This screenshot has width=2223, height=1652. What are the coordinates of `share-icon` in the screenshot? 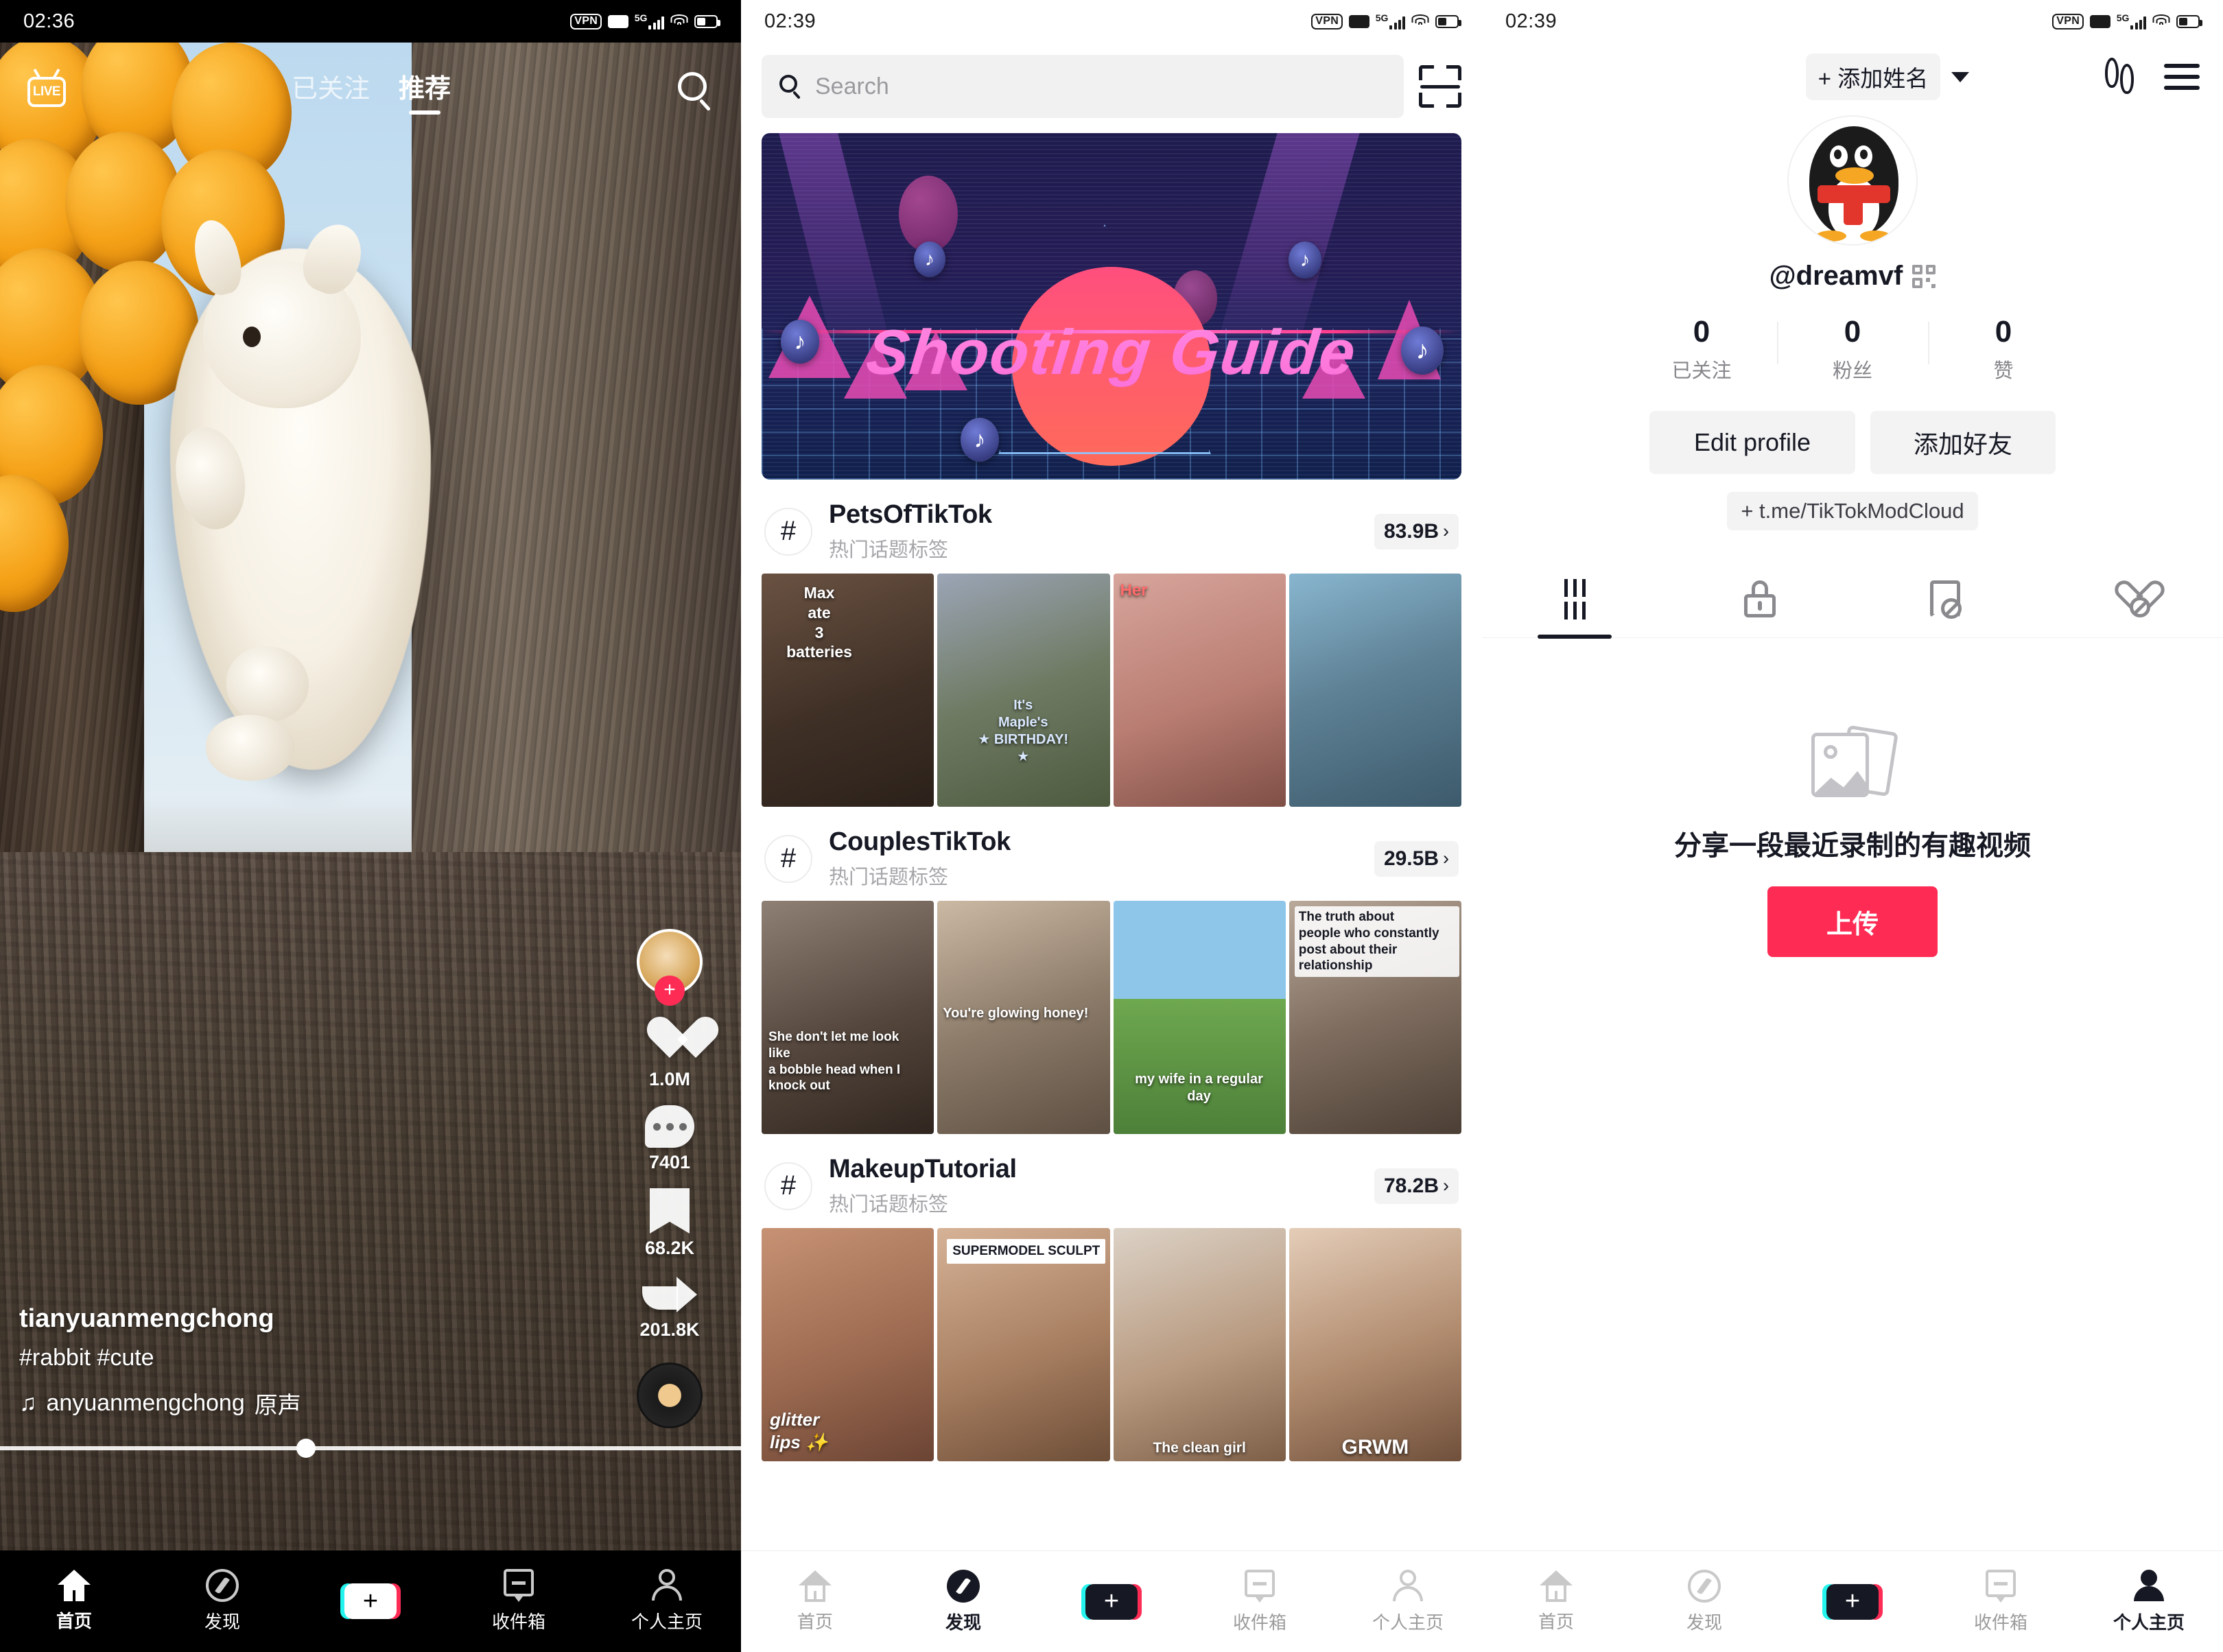 It's located at (669, 1294).